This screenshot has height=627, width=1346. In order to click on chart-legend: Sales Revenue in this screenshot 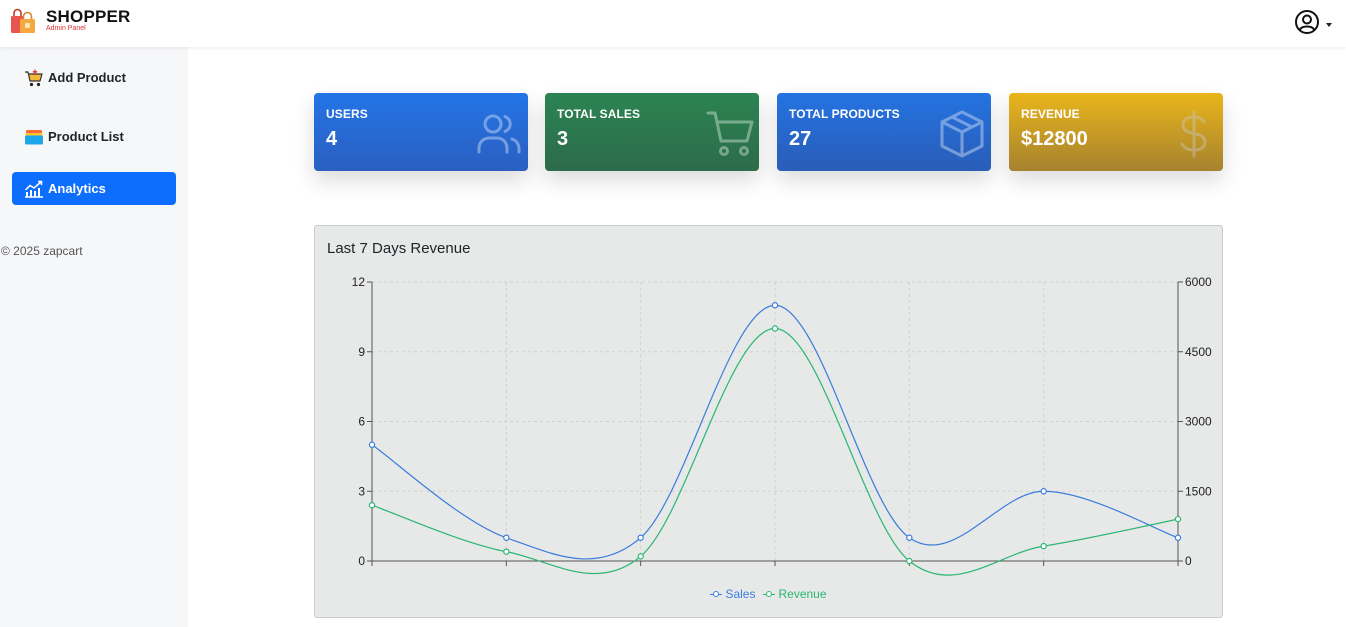, I will do `click(768, 594)`.